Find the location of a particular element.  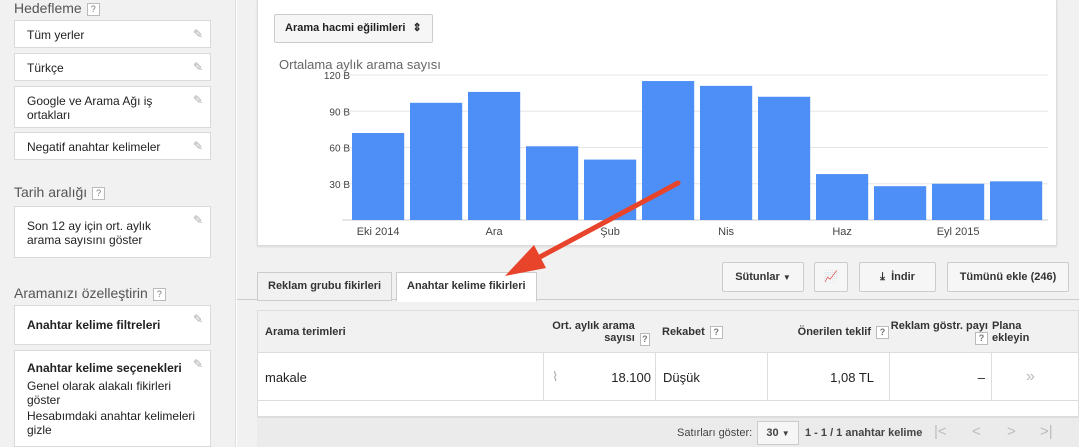

trend-icon: ⌇ is located at coordinates (555, 377).